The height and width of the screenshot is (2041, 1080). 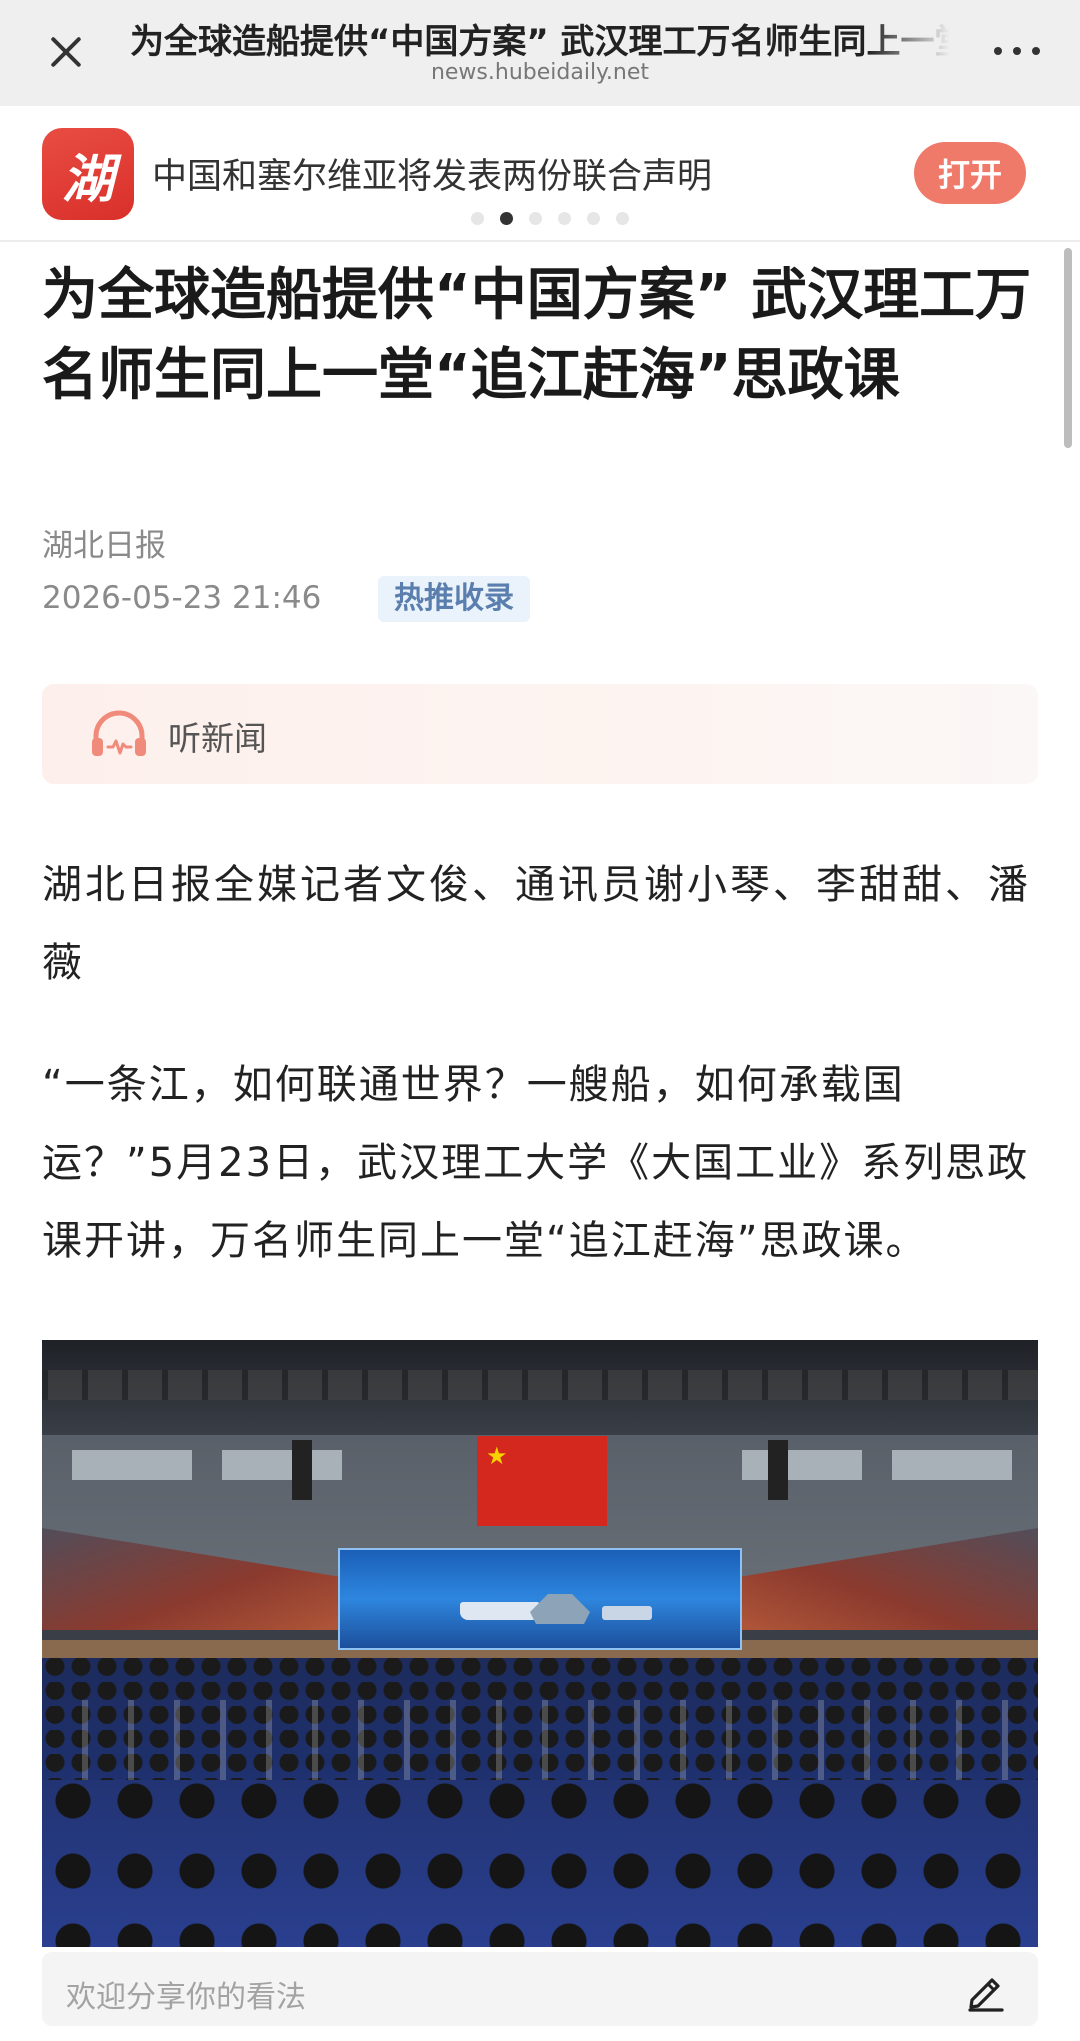 I want to click on open-app-button: 打开, so click(x=970, y=173).